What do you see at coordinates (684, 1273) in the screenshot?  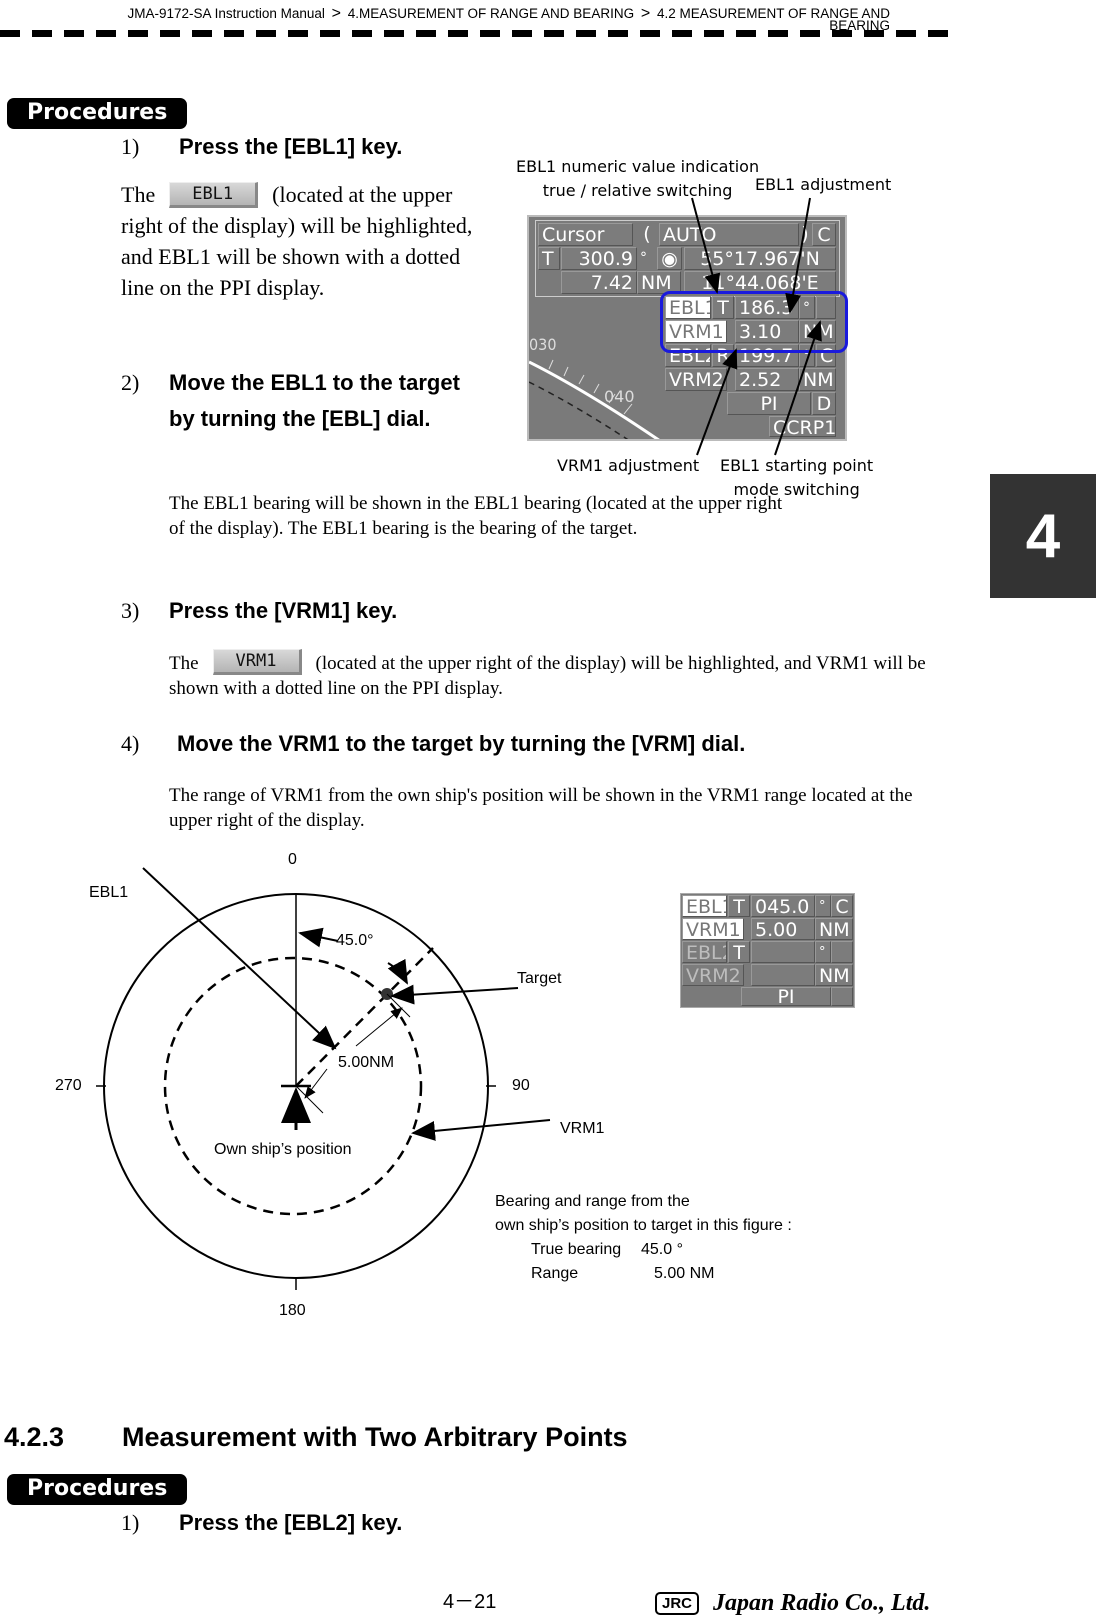 I see `summary-range-value: 5.00 NM` at bounding box center [684, 1273].